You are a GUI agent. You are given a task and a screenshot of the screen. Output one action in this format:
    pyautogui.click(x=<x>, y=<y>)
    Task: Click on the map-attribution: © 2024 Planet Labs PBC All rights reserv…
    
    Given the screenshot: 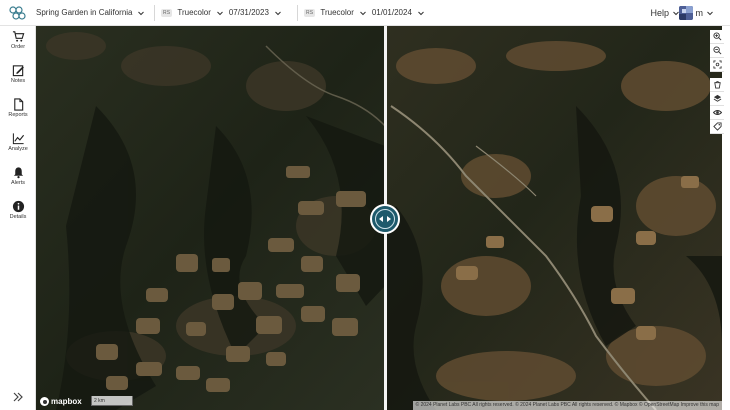 What is the action you would take?
    pyautogui.click(x=567, y=405)
    